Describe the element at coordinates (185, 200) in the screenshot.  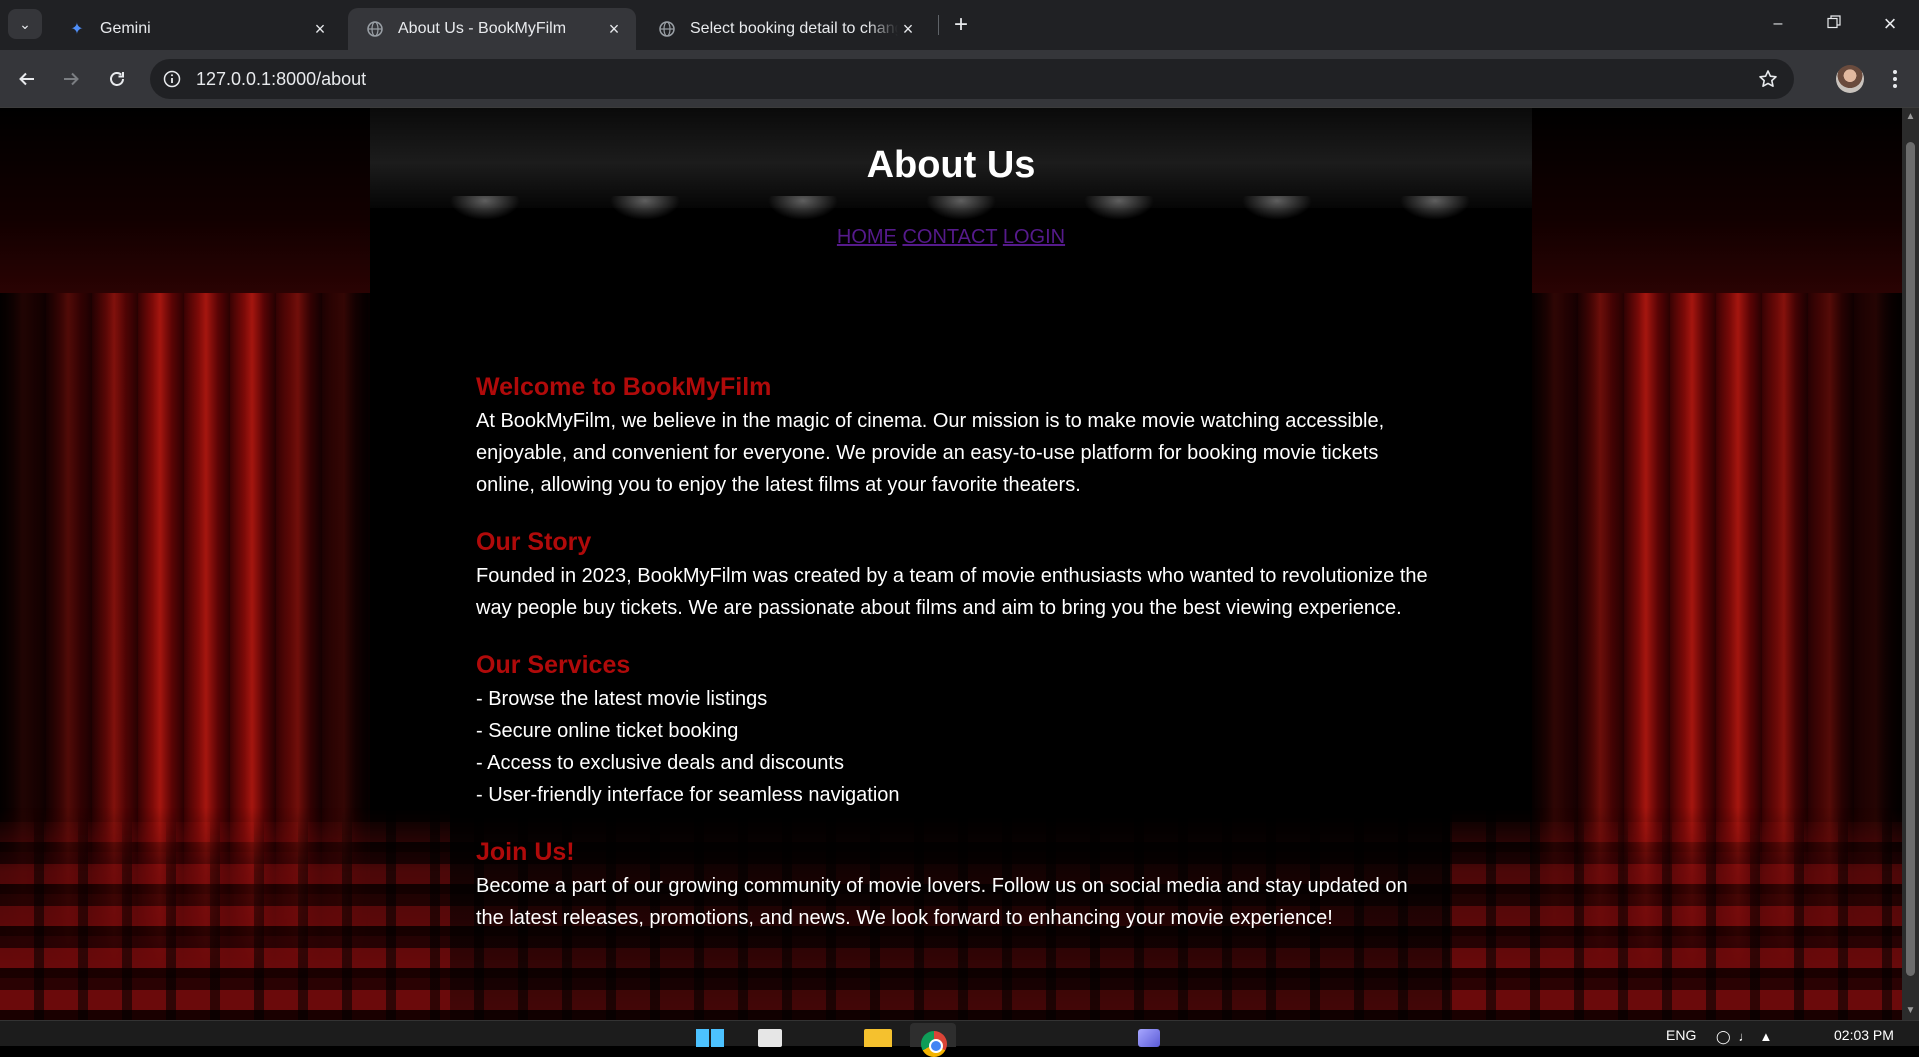
I see `curtain-valance-left` at that location.